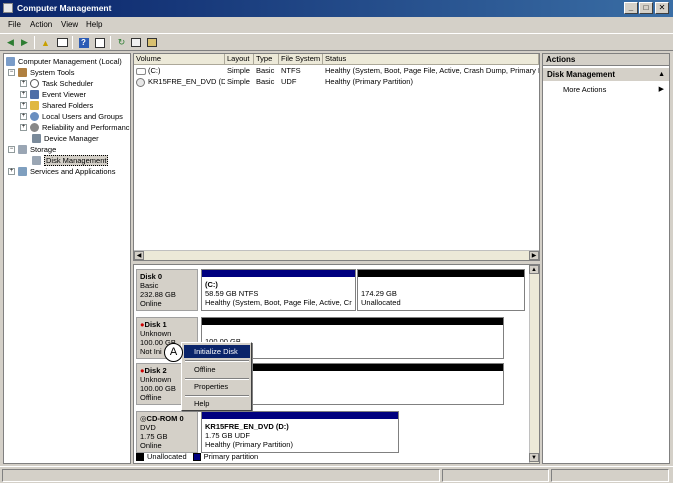 This screenshot has width=673, height=483. I want to click on disk-0-label: Disk 0 Basic 232.88 GB Online, so click(167, 290).